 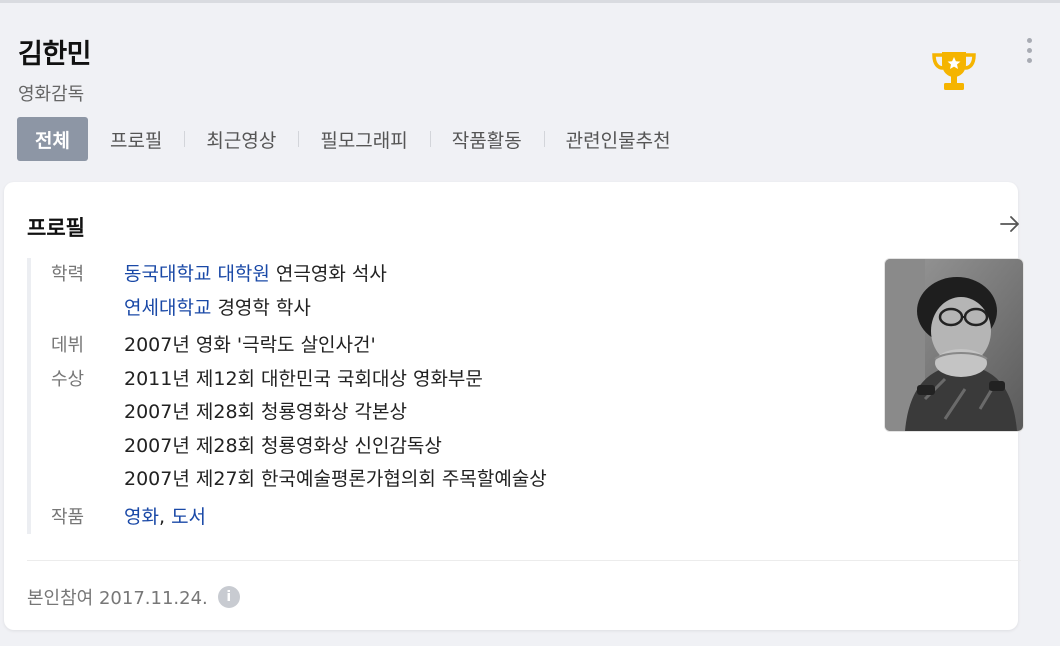 I want to click on debut-label: 데뷔, so click(x=68, y=345).